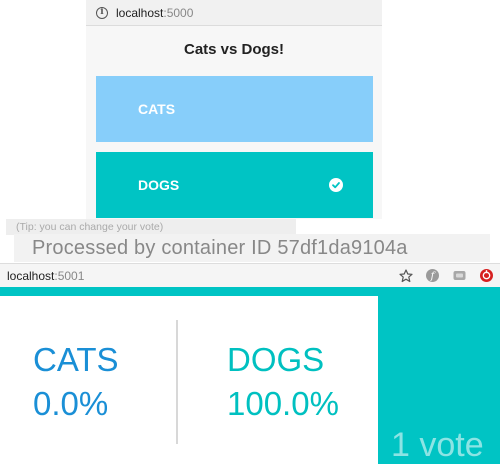 This screenshot has width=500, height=464. Describe the element at coordinates (102, 12) in the screenshot. I see `info-icon: i` at that location.